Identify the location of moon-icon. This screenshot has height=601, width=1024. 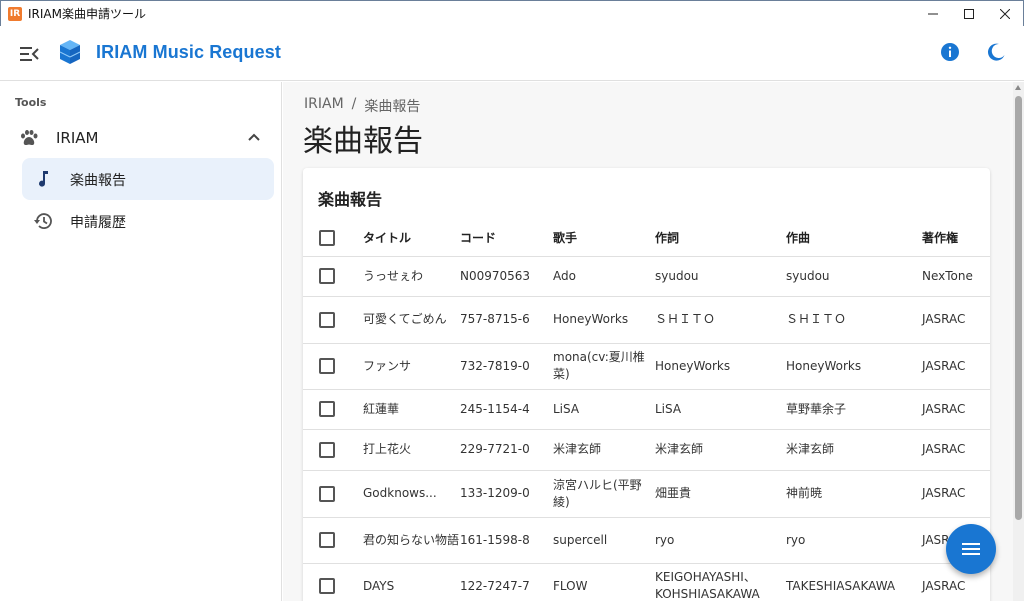
(996, 52).